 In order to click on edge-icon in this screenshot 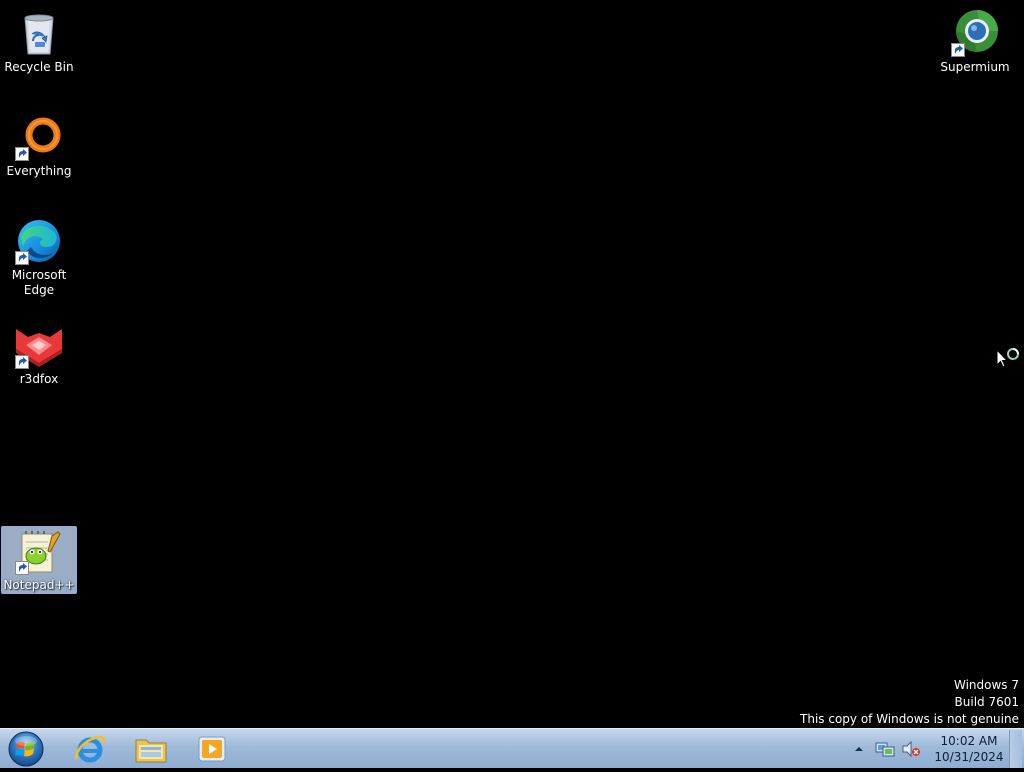, I will do `click(39, 241)`.